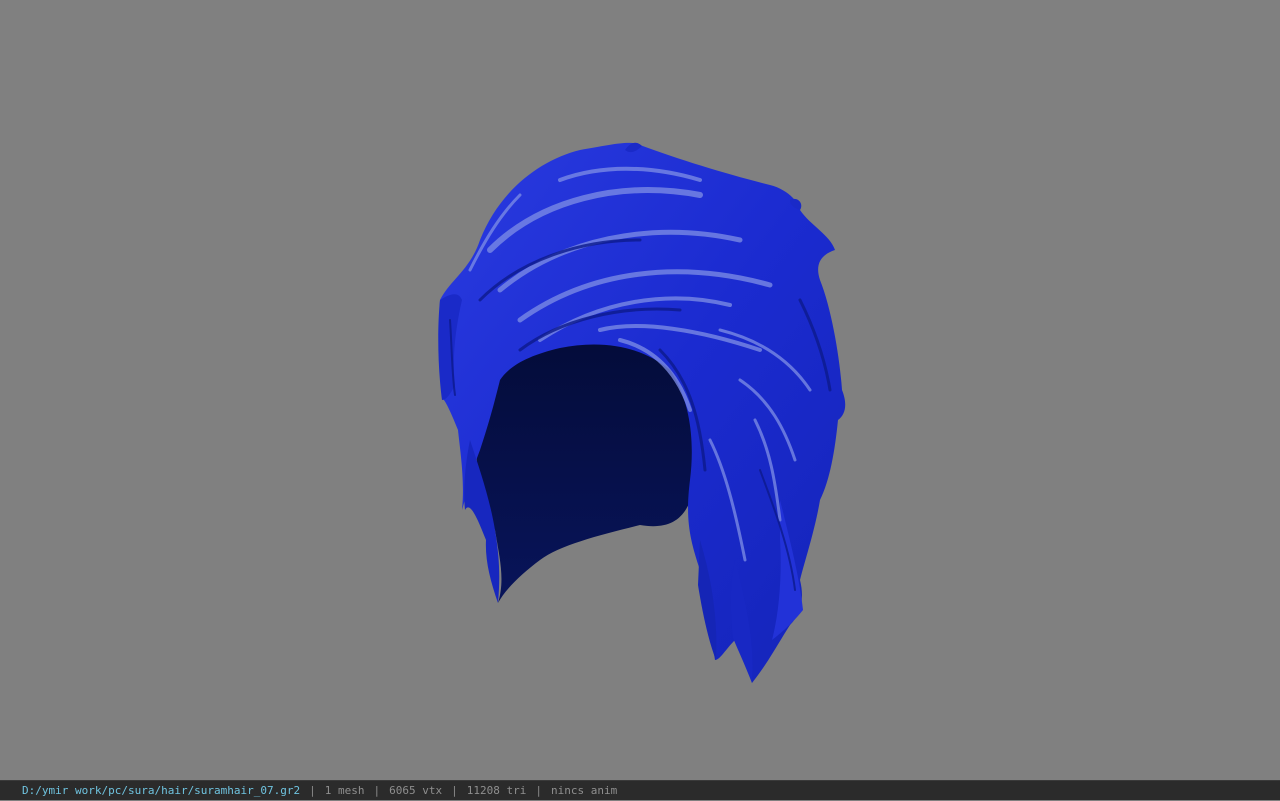  Describe the element at coordinates (496, 790) in the screenshot. I see `triangle-count: 11208 tri` at that location.